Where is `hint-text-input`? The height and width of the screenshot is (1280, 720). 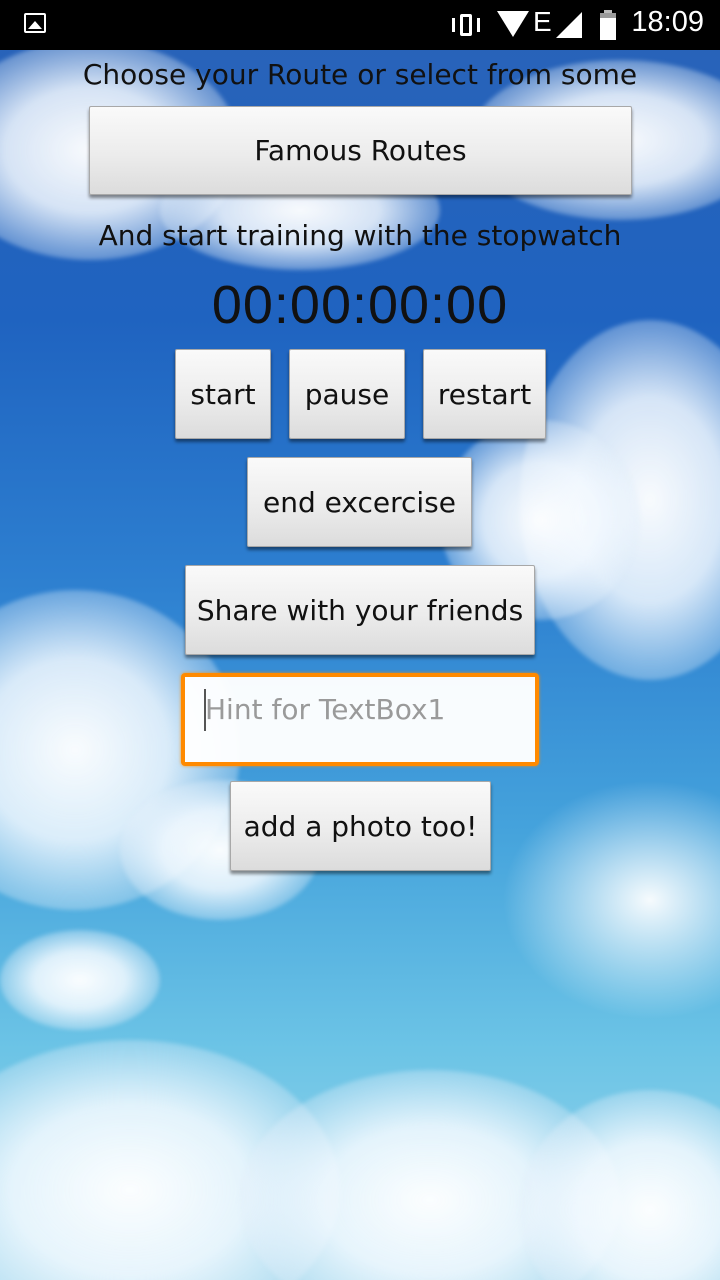 hint-text-input is located at coordinates (365, 709).